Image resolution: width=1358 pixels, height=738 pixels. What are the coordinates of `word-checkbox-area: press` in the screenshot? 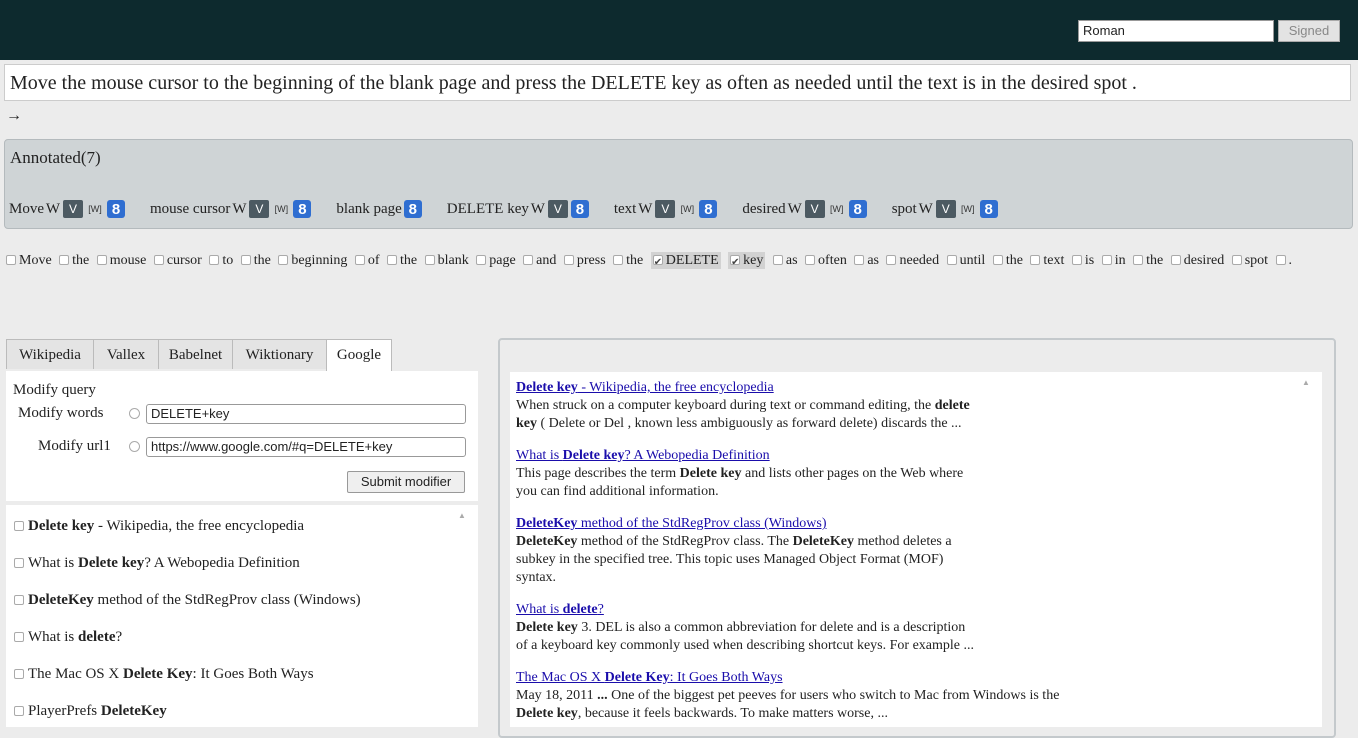 It's located at (584, 260).